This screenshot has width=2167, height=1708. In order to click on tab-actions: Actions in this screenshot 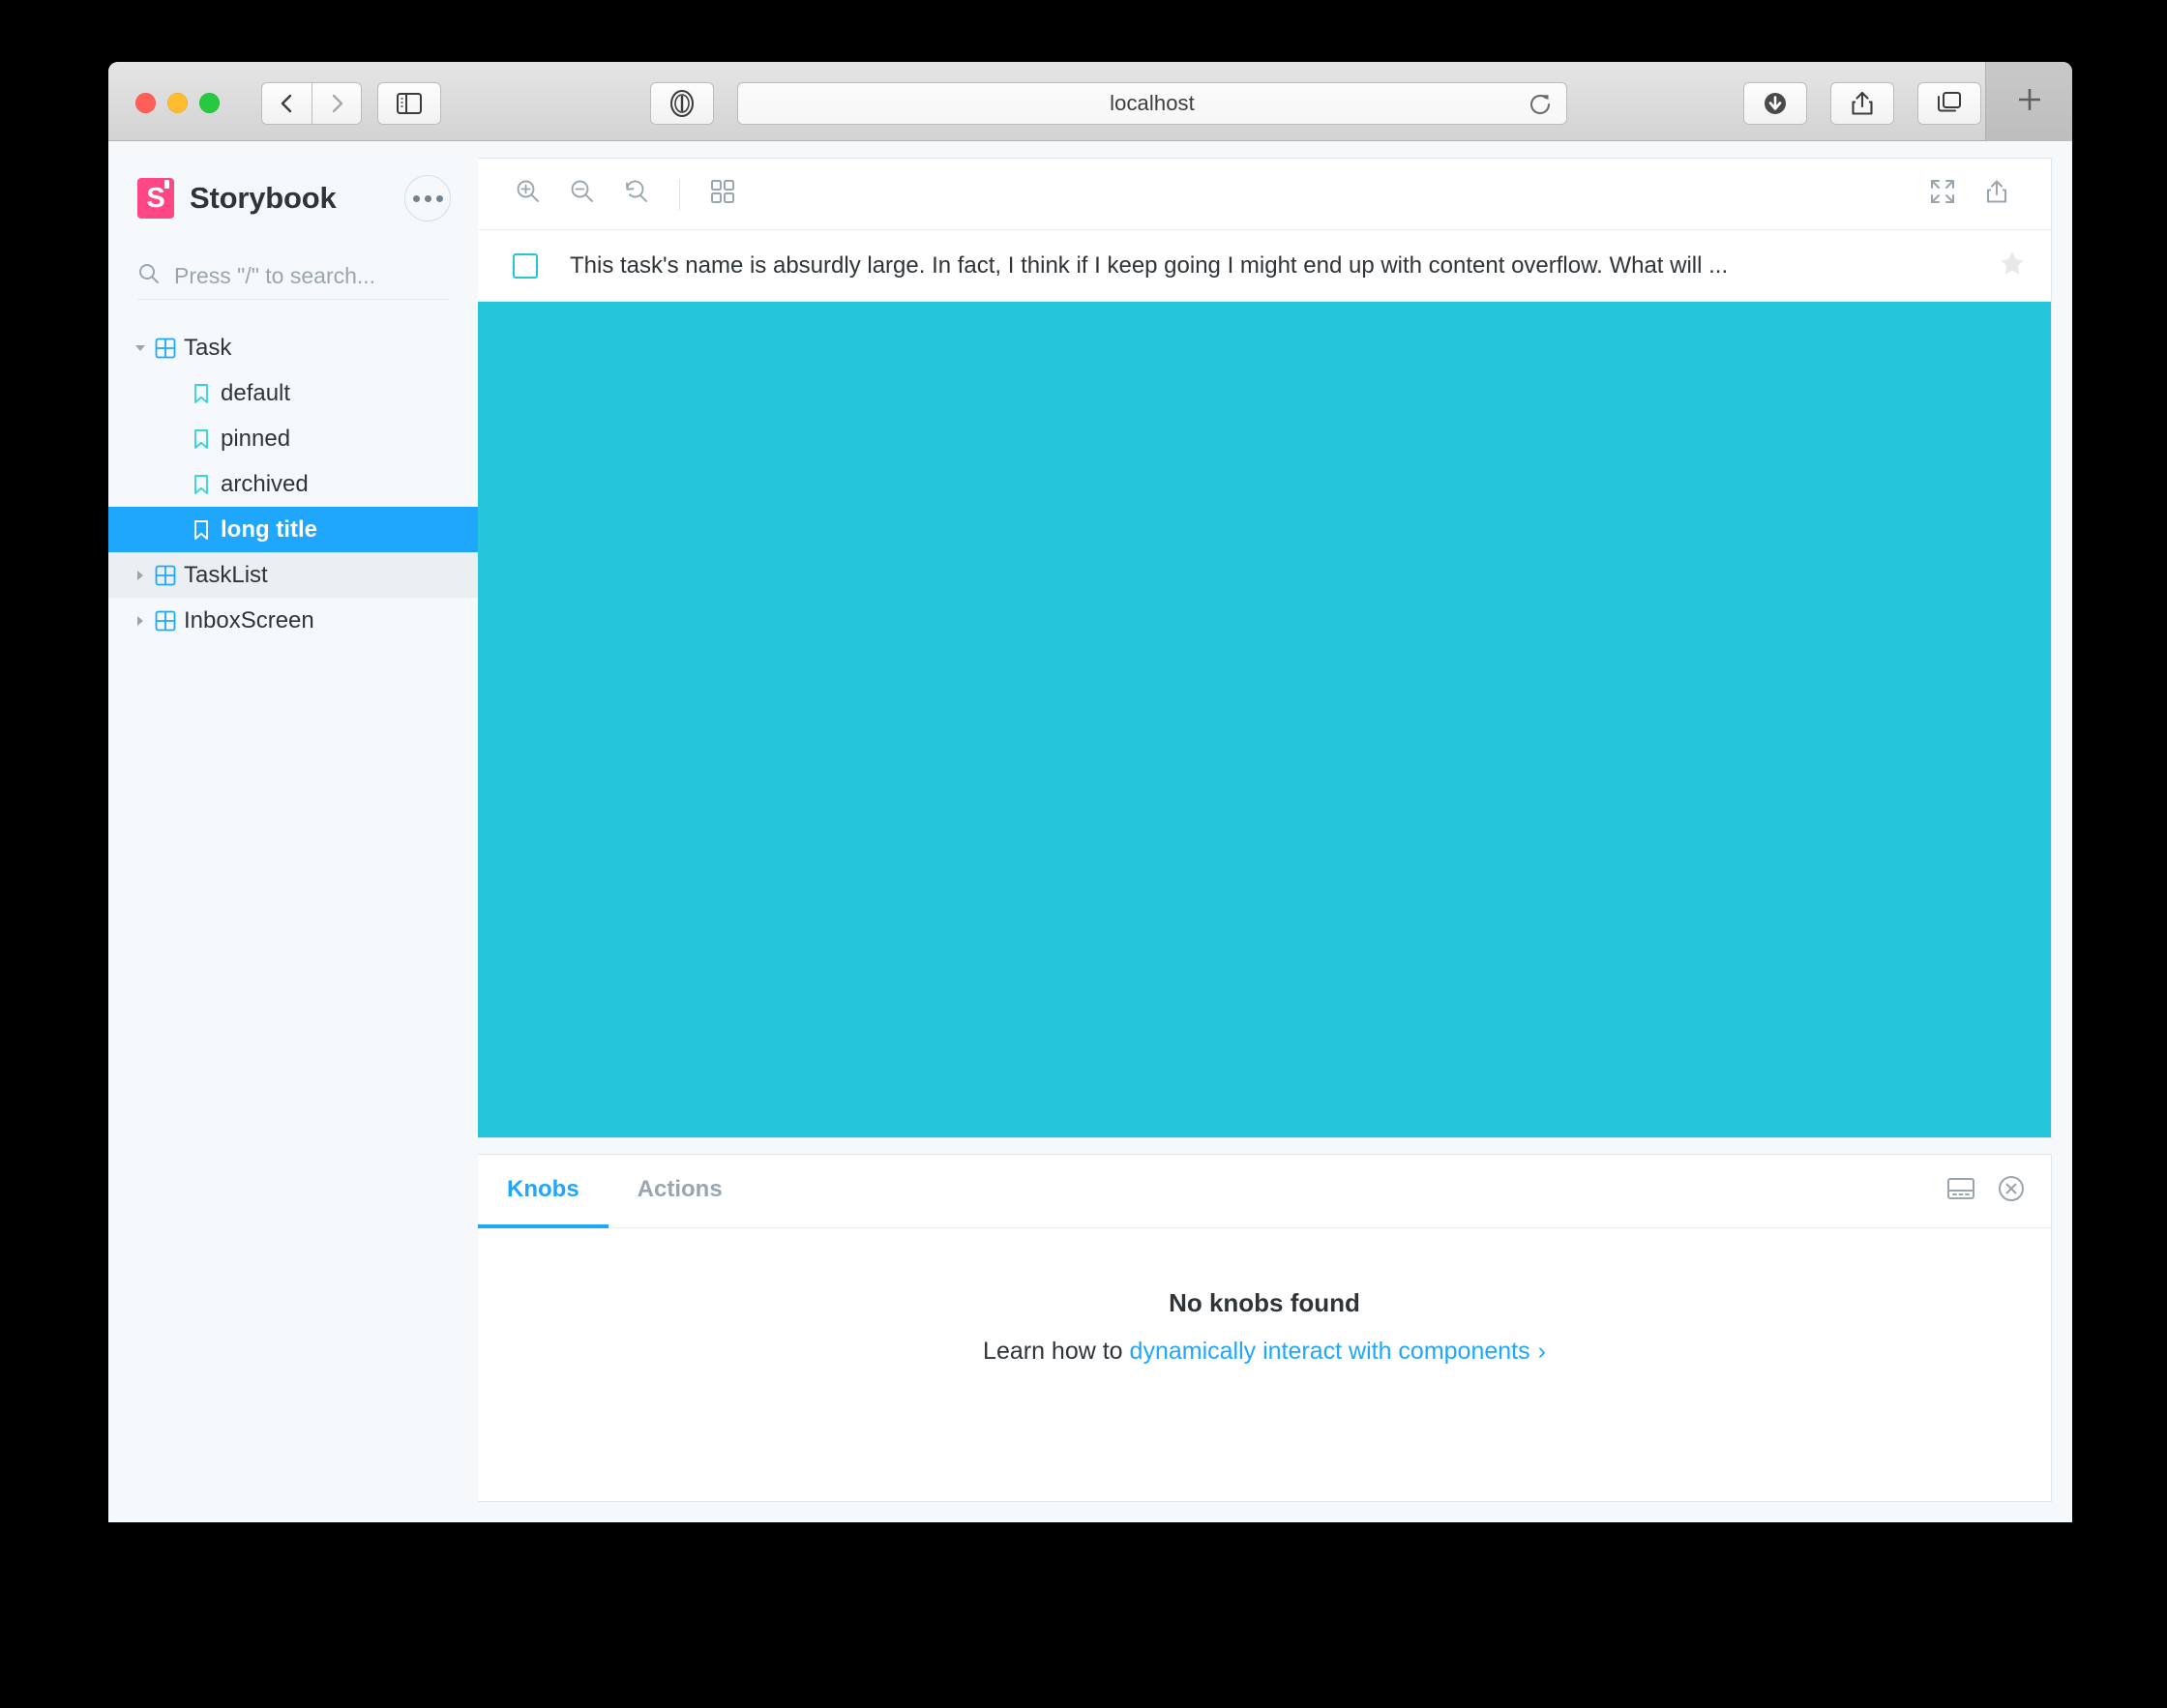, I will do `click(680, 1191)`.